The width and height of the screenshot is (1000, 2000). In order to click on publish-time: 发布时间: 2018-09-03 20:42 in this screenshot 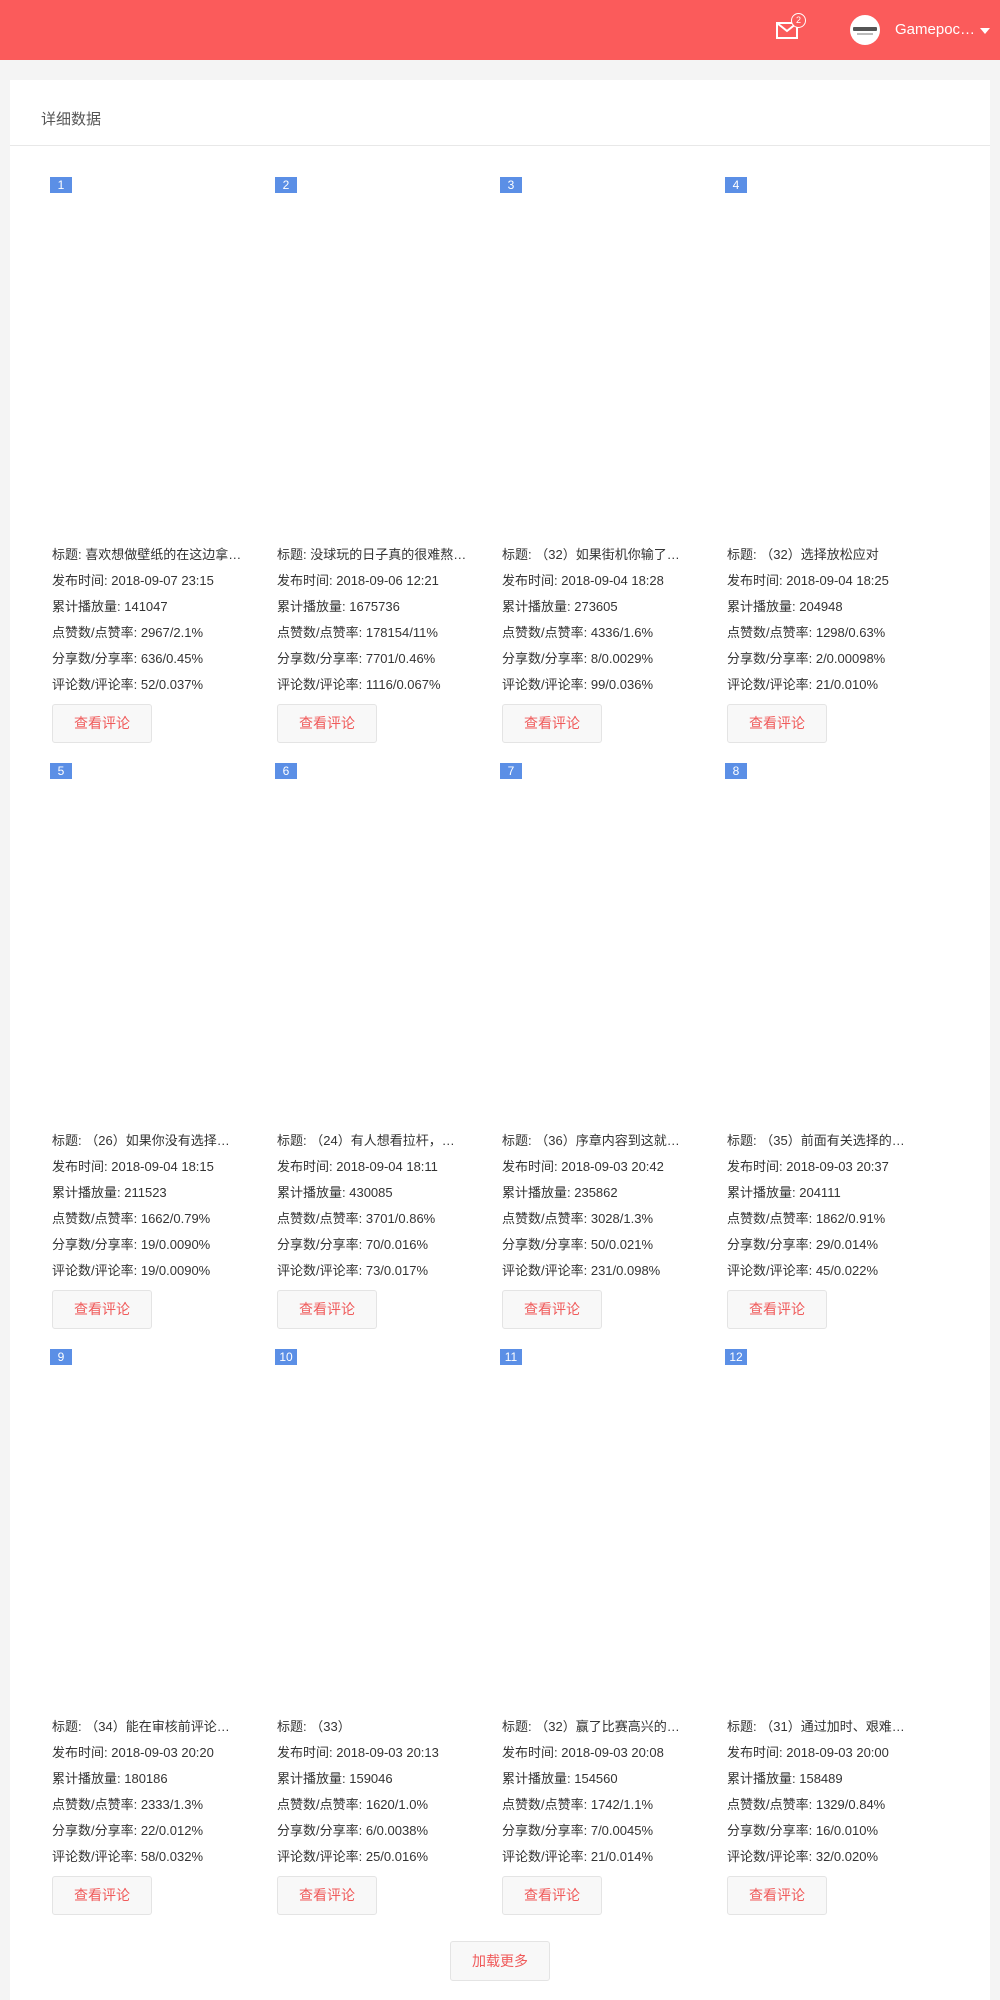, I will do `click(607, 1171)`.